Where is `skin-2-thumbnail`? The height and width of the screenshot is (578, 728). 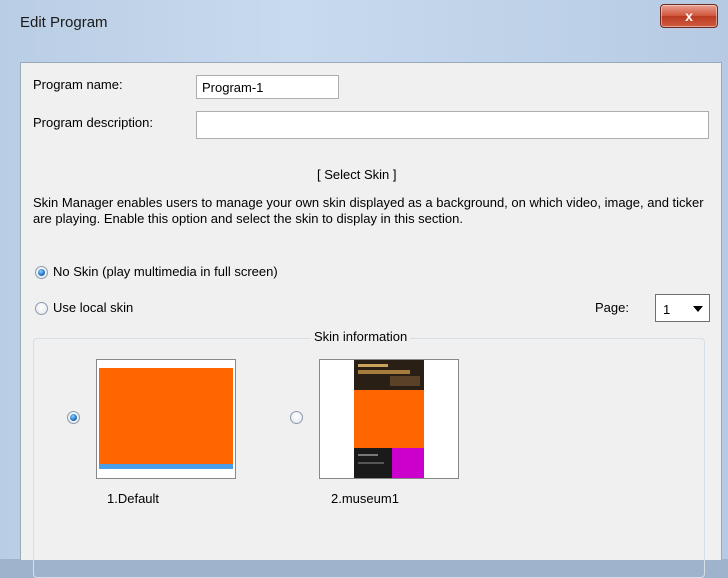
skin-2-thumbnail is located at coordinates (389, 419).